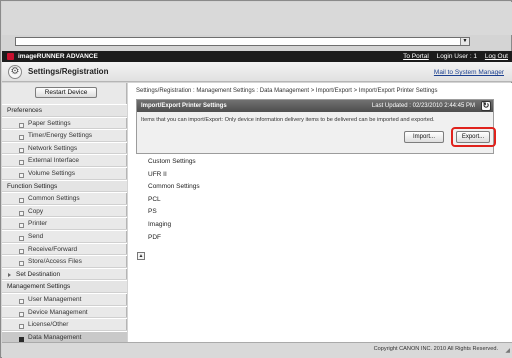 This screenshot has height=358, width=512. Describe the element at coordinates (66, 92) in the screenshot. I see `restart-device-button: Restart Device` at that location.